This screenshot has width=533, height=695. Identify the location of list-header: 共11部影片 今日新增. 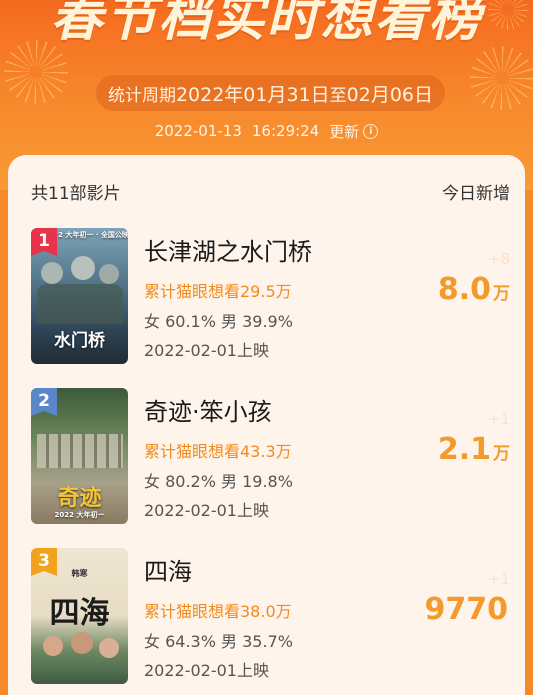
(266, 191).